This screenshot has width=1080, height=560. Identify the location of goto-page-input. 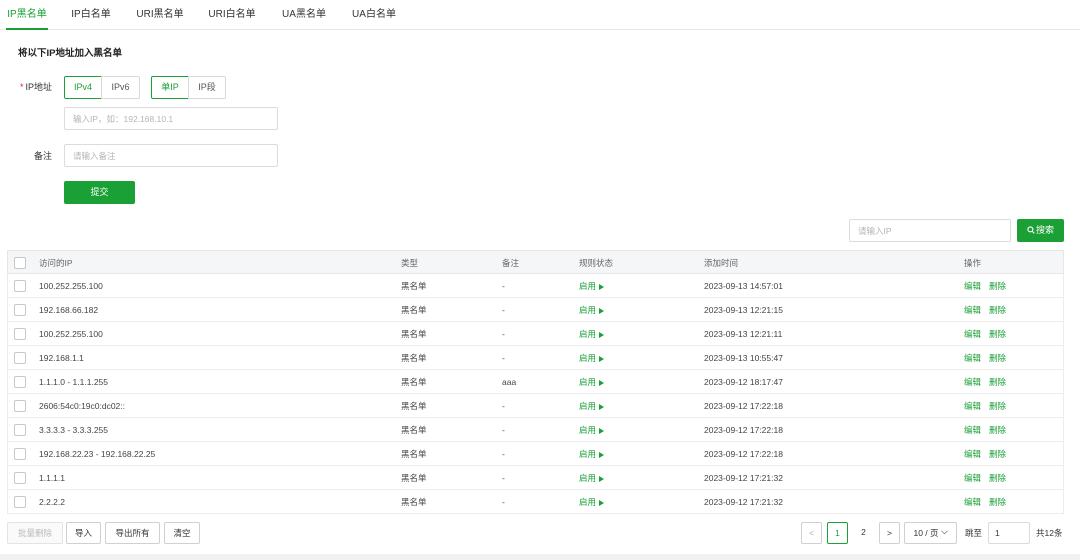
(1009, 533).